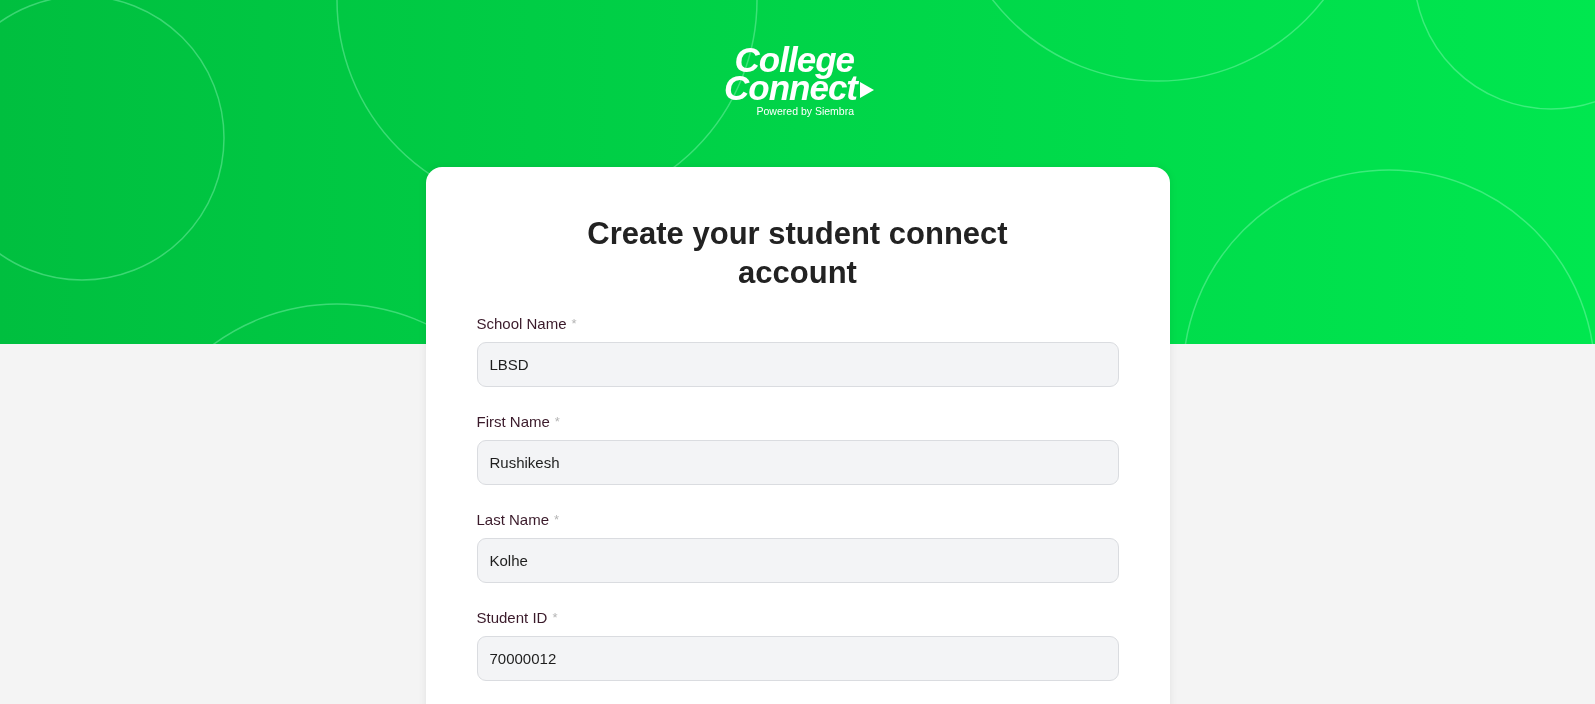 Image resolution: width=1595 pixels, height=704 pixels. I want to click on field-label: First Name, so click(513, 422).